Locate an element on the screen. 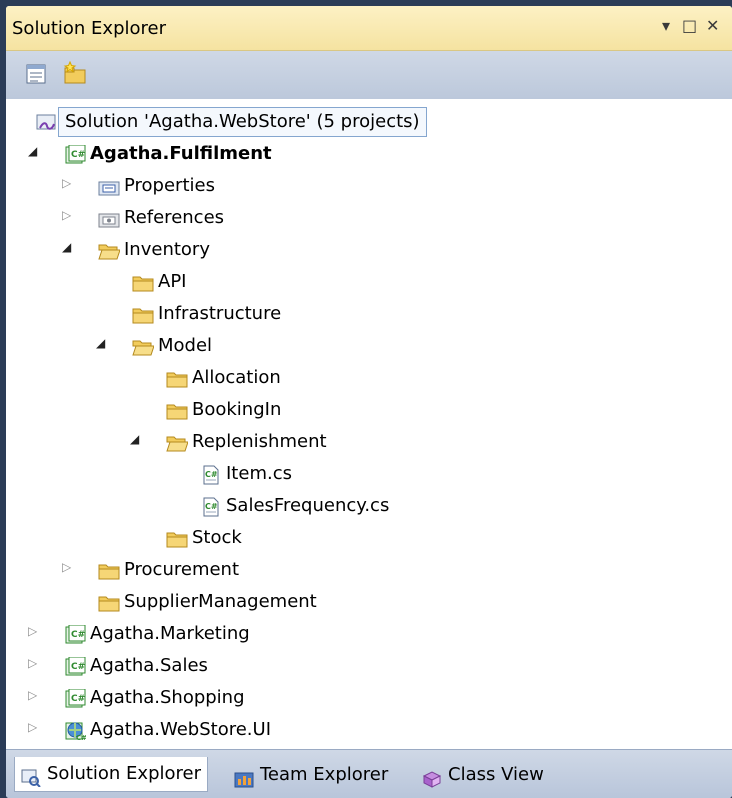 Image resolution: width=732 pixels, height=798 pixels. web-project-icon: C# is located at coordinates (75, 731).